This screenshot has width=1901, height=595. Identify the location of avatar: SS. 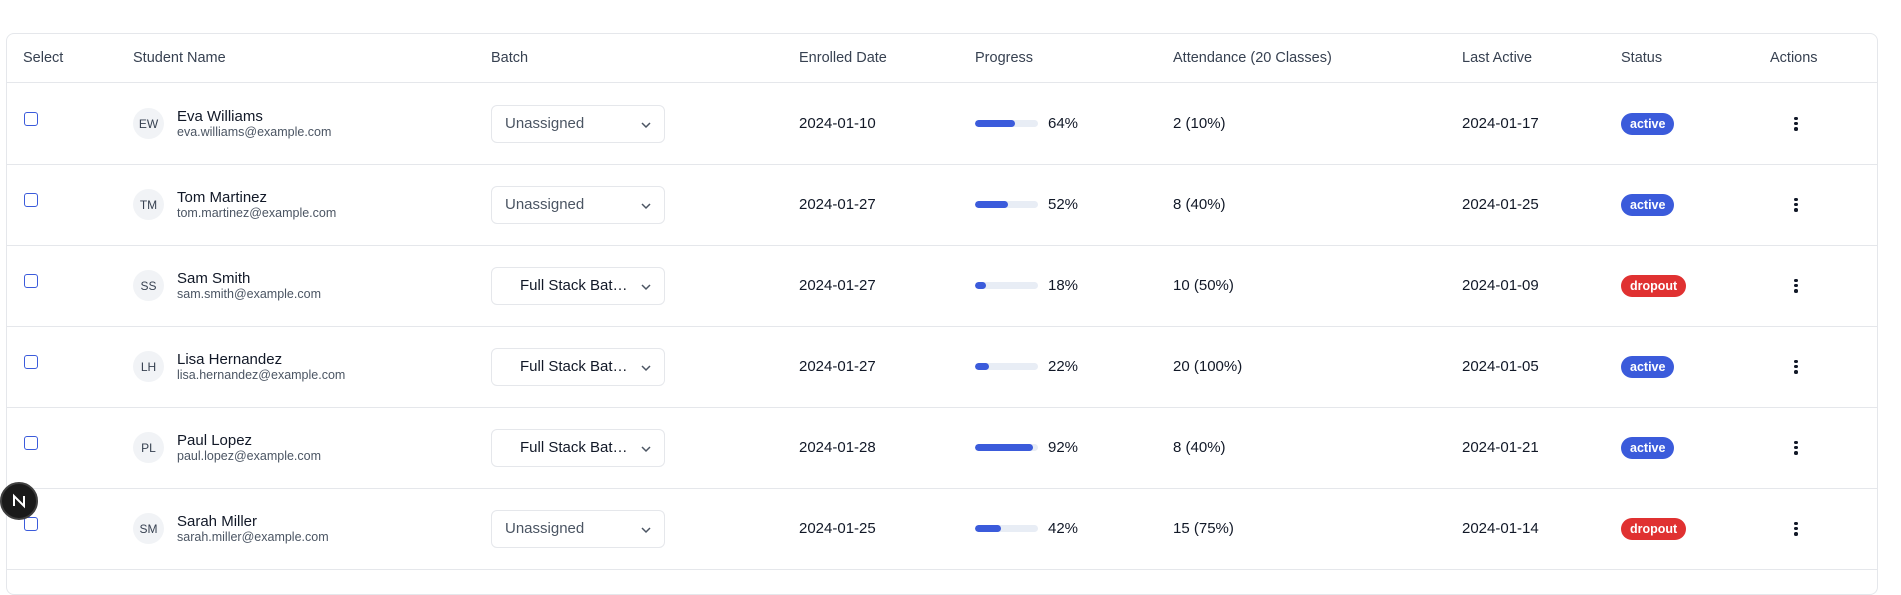
(148, 285).